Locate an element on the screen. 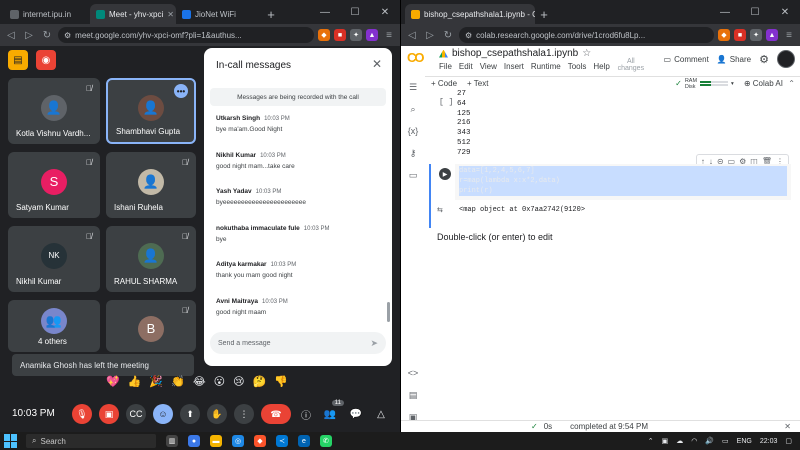 This screenshot has height=450, width=800. chevron-down-icon: ▾ is located at coordinates (732, 84).